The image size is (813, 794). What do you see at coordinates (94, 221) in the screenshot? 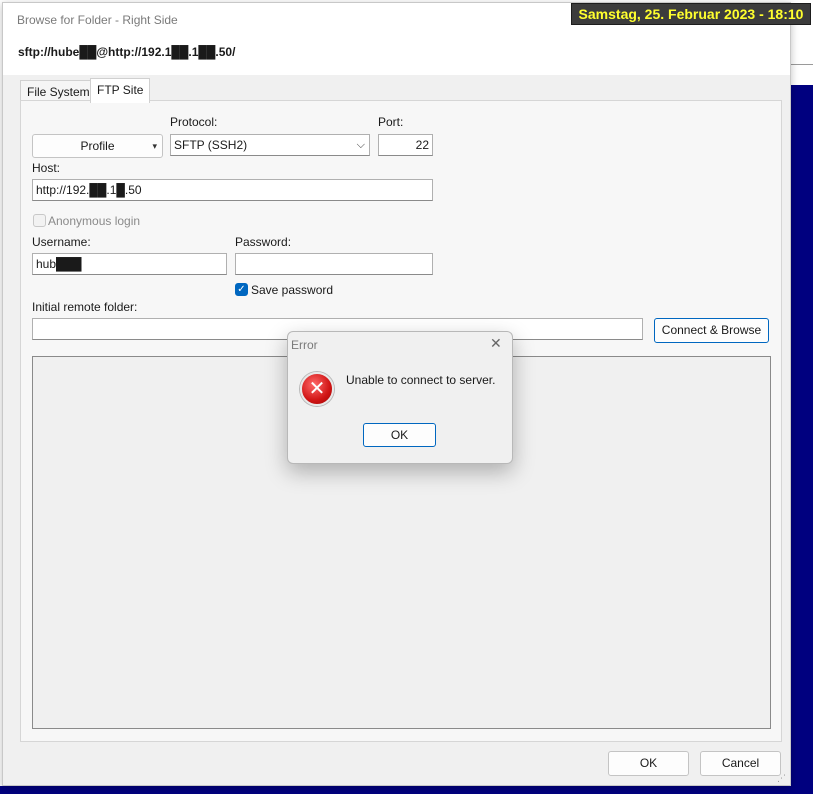
I see `anonymous-login-label: Anonymous login` at bounding box center [94, 221].